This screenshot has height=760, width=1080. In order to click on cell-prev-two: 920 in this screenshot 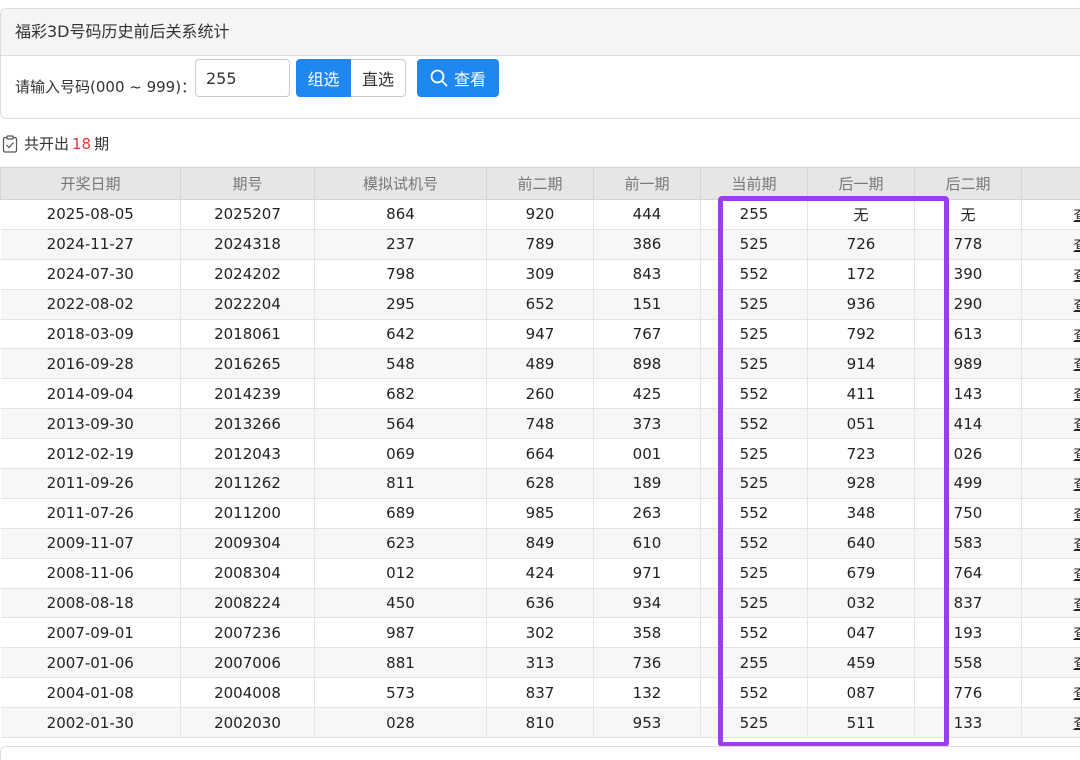, I will do `click(540, 214)`.